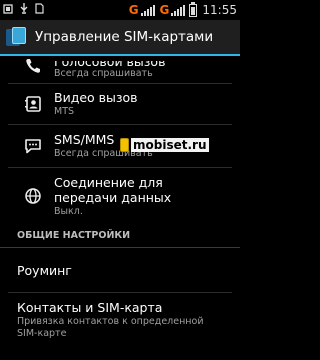 This screenshot has width=320, height=360. What do you see at coordinates (147, 64) in the screenshot?
I see `item-title: Голосовой вызов` at bounding box center [147, 64].